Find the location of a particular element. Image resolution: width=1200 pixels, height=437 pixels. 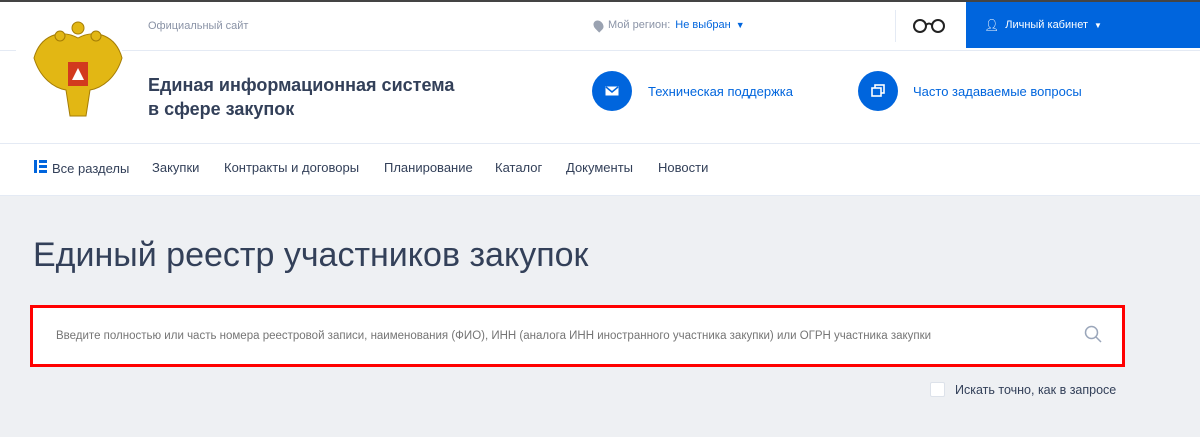

accessibility-glasses-icon is located at coordinates (929, 27).